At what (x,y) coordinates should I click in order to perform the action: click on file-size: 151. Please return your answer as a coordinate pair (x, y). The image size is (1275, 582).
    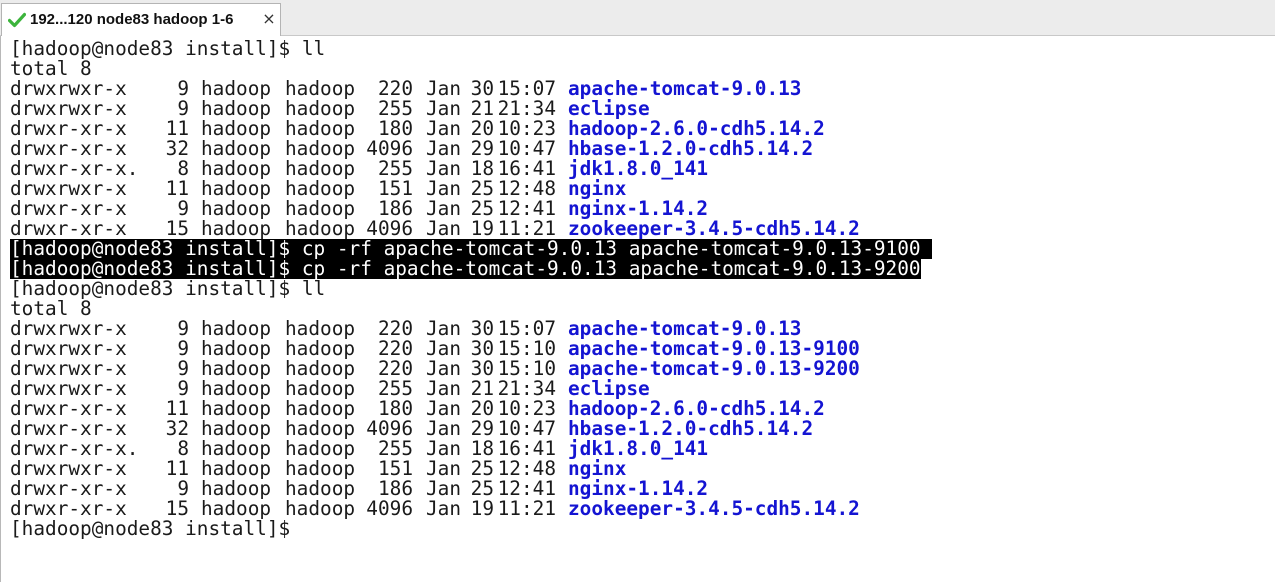
    Looking at the image, I should click on (395, 188).